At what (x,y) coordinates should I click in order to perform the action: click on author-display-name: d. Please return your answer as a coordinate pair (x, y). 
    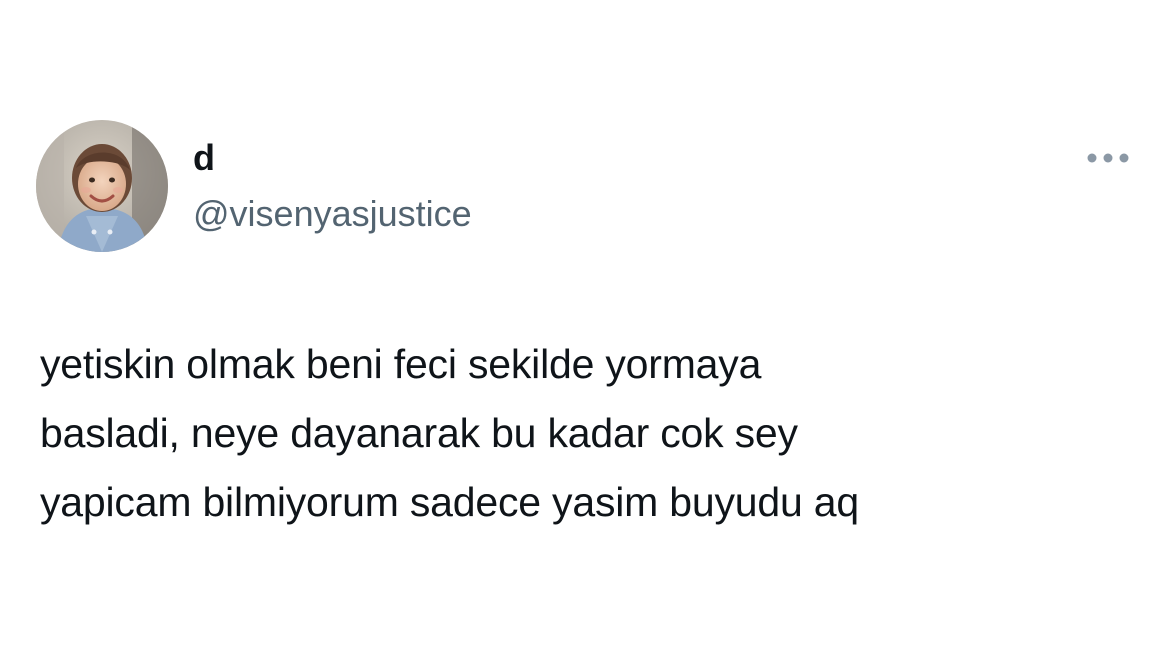
    Looking at the image, I should click on (204, 158).